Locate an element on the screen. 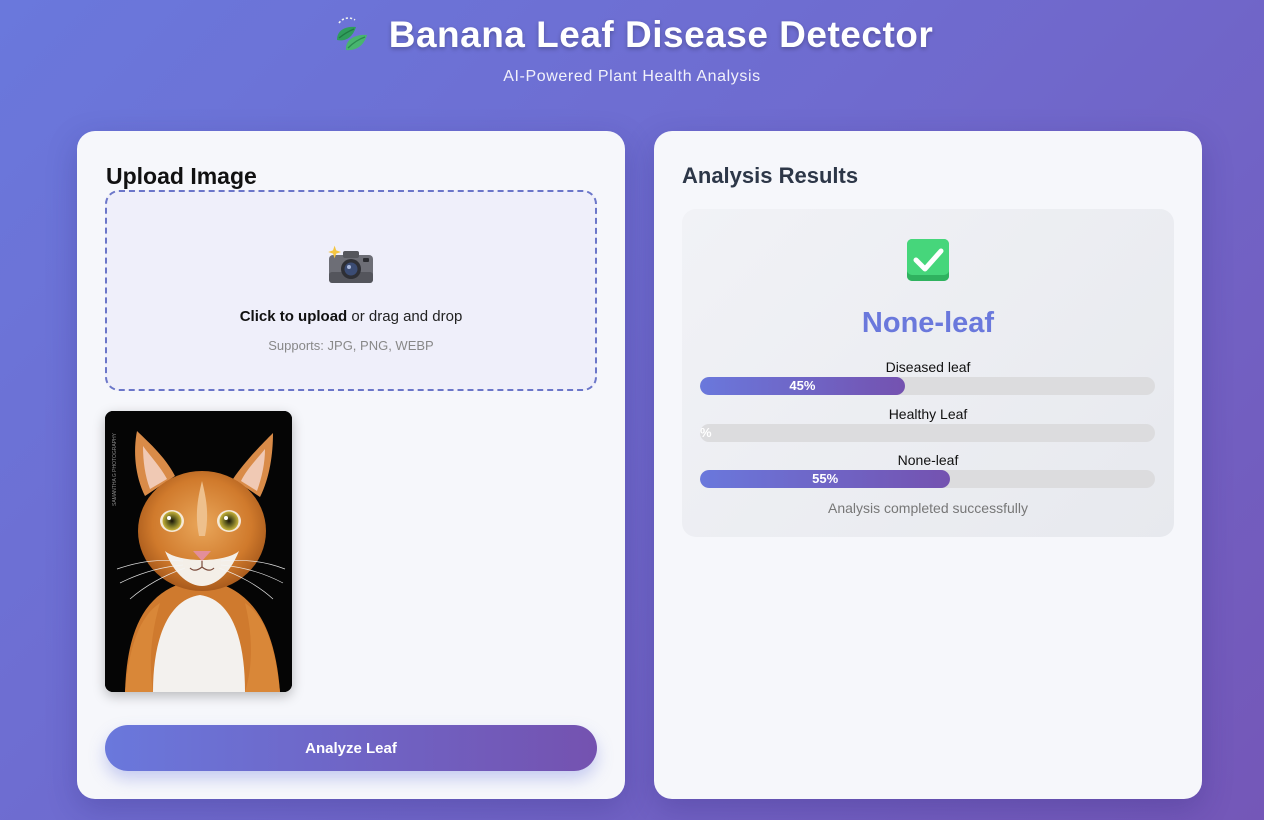 This screenshot has height=820, width=1264. progress-percent-none-leaf: 55% is located at coordinates (825, 478).